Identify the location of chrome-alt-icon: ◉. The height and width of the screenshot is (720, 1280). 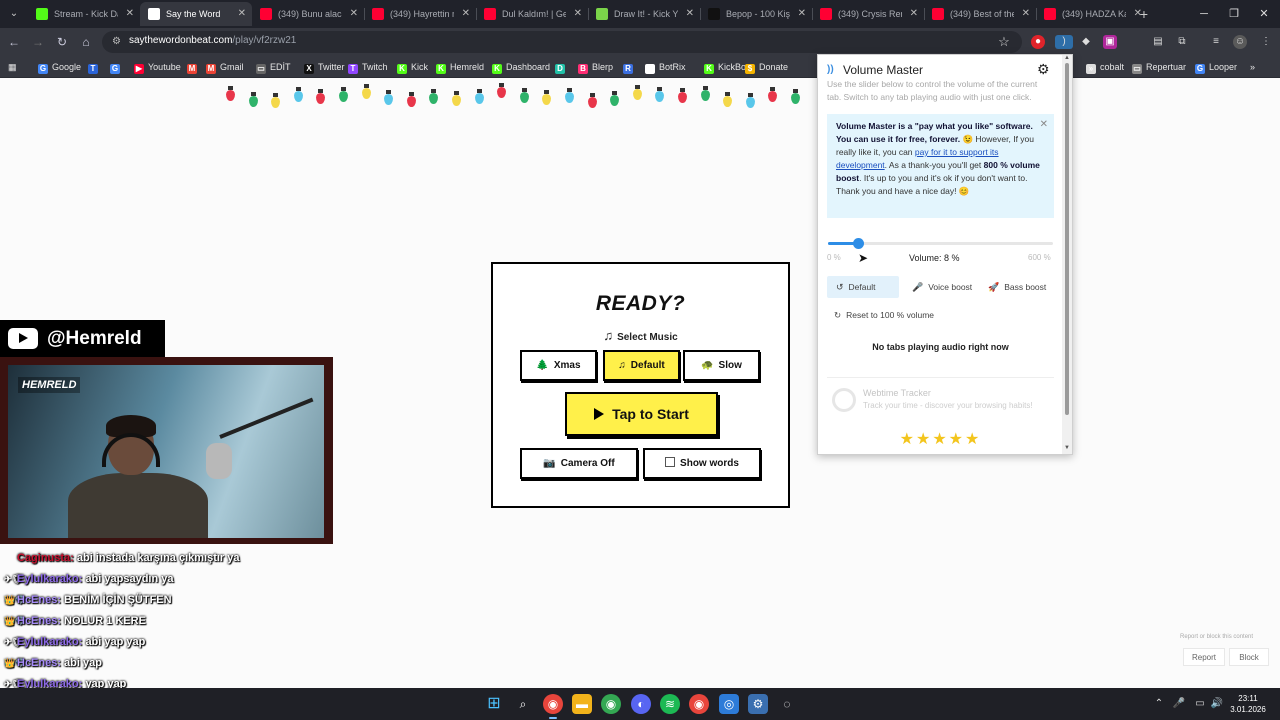
(699, 704).